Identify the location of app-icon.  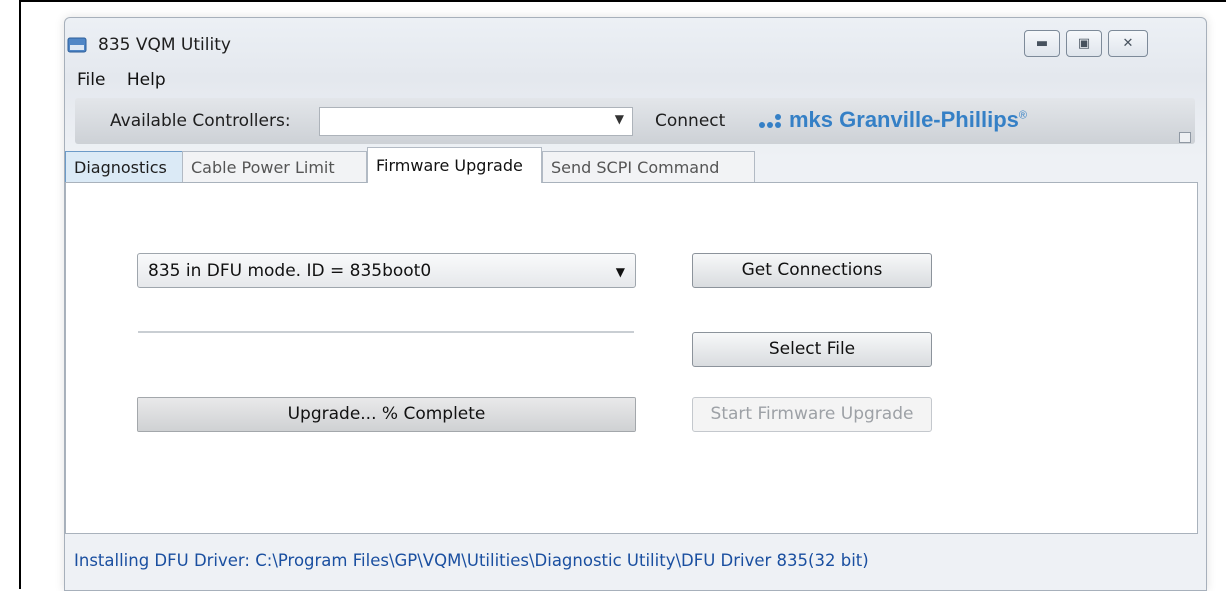
(77, 45).